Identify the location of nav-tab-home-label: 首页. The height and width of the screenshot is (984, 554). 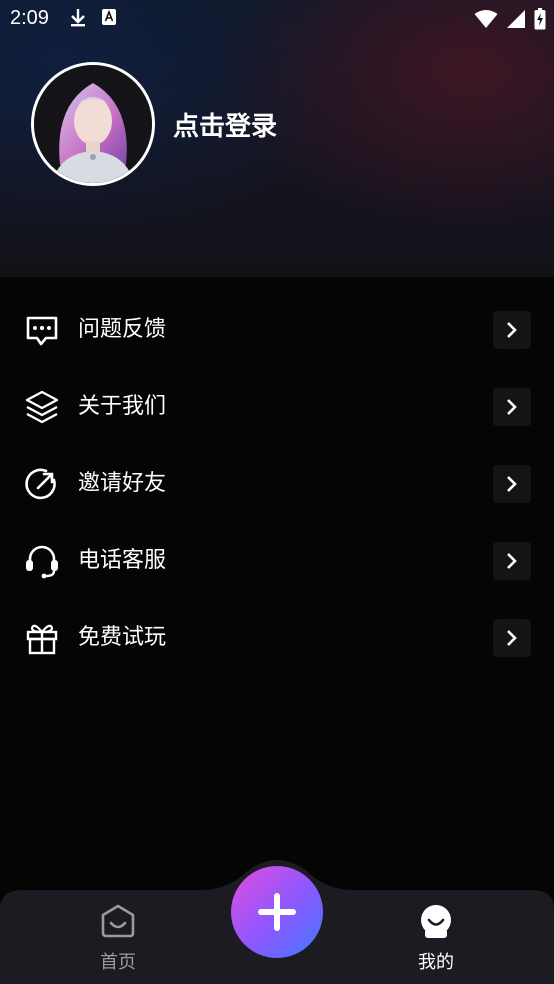
(118, 962).